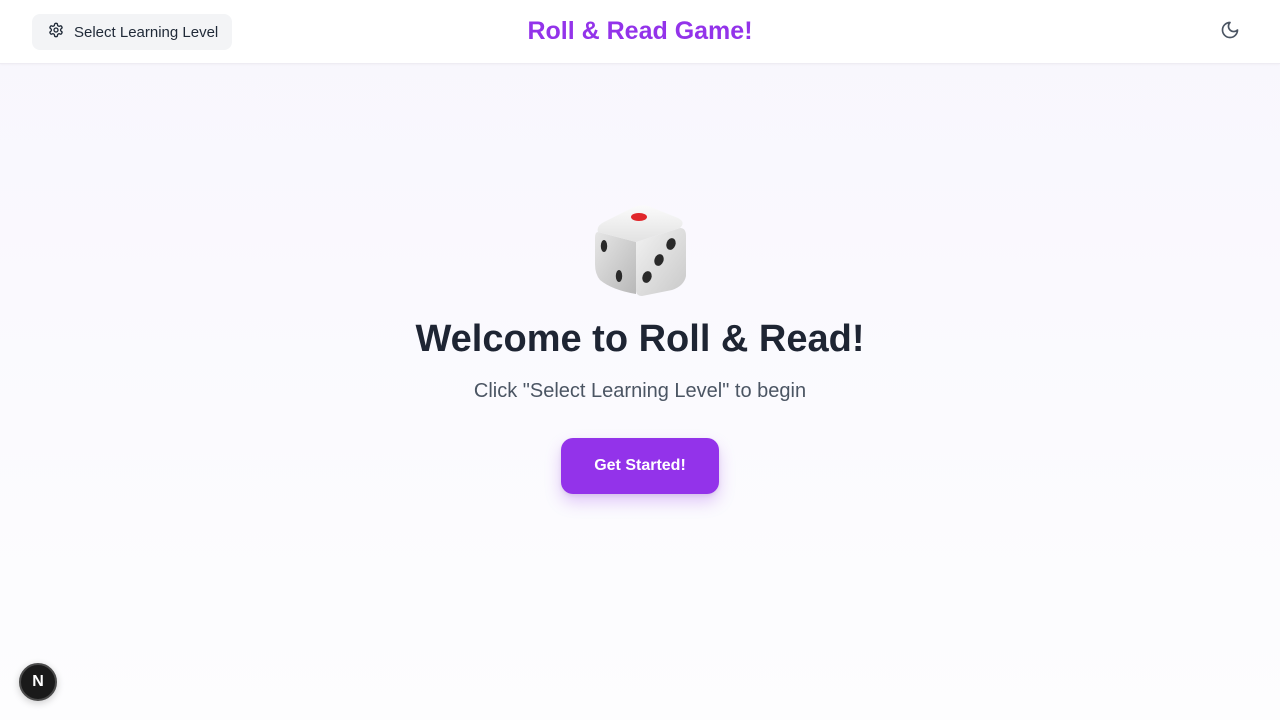  What do you see at coordinates (146, 32) in the screenshot?
I see `select-learning-level-label: Select Learning Level` at bounding box center [146, 32].